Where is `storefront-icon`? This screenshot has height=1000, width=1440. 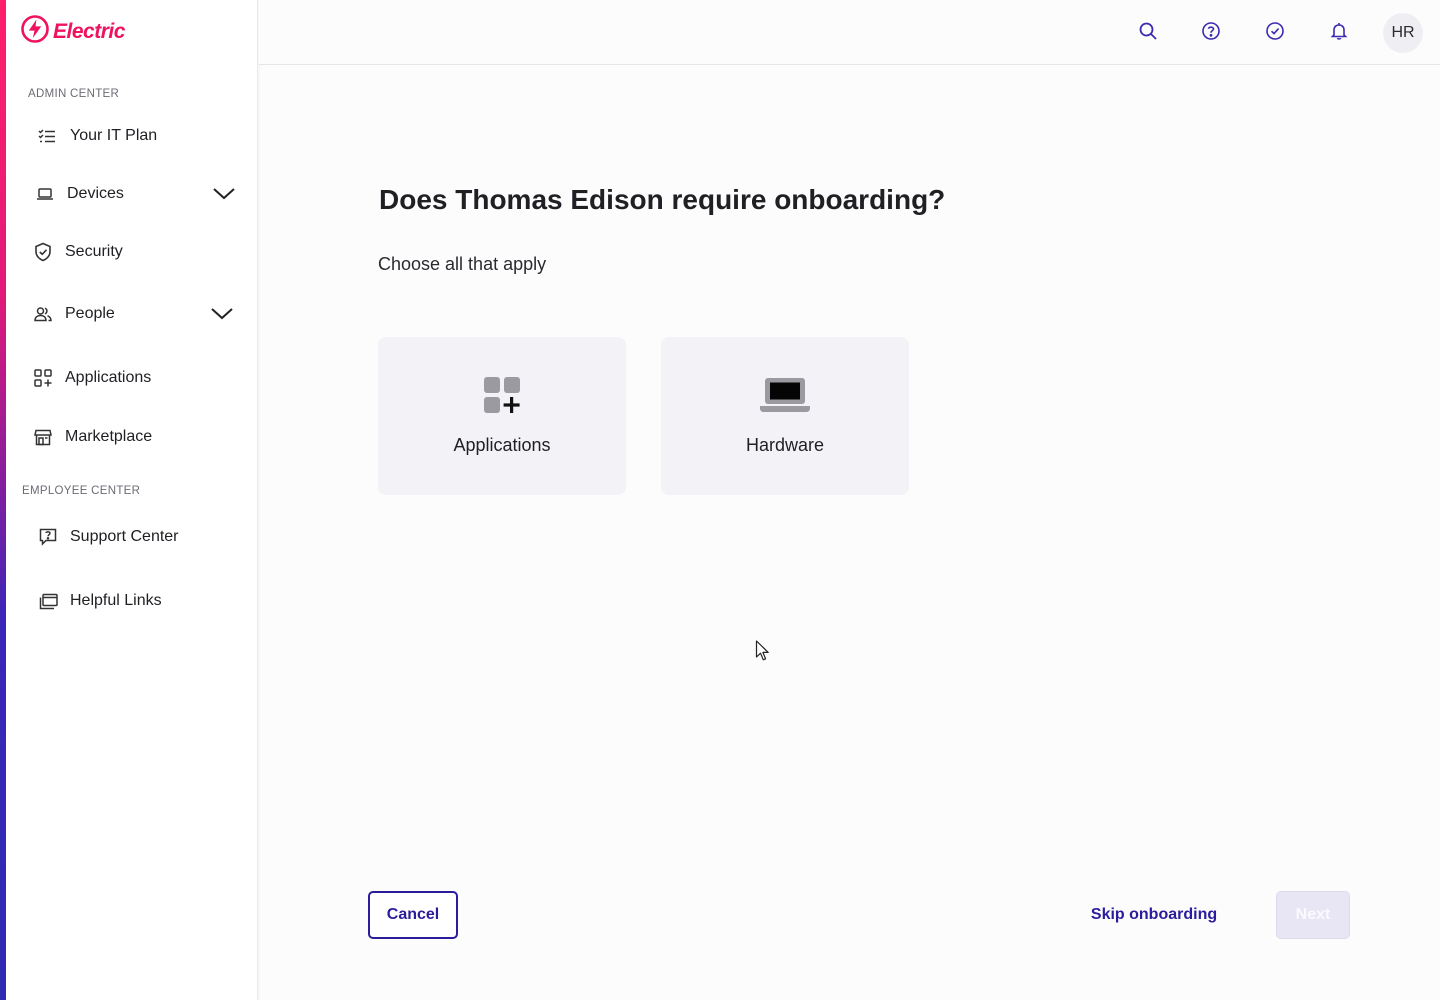 storefront-icon is located at coordinates (43, 437).